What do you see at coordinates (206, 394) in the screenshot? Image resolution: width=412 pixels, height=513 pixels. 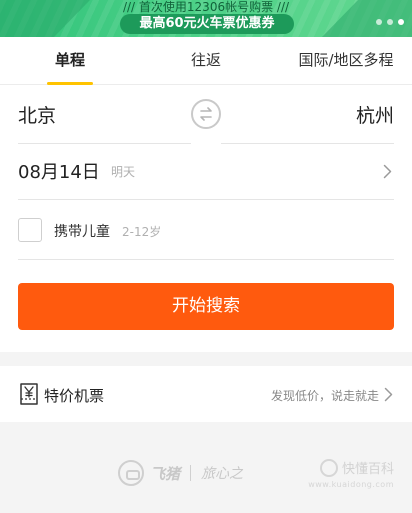 I see `special-fares-row: 特价机票 发现低价，说走就走` at bounding box center [206, 394].